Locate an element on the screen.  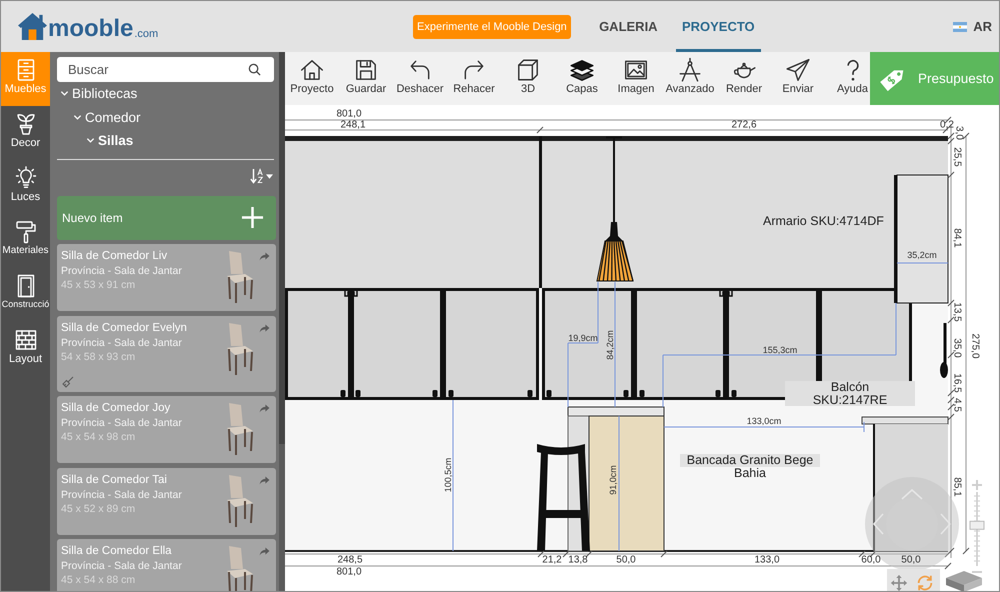
search-field: Buscar is located at coordinates (165, 69).